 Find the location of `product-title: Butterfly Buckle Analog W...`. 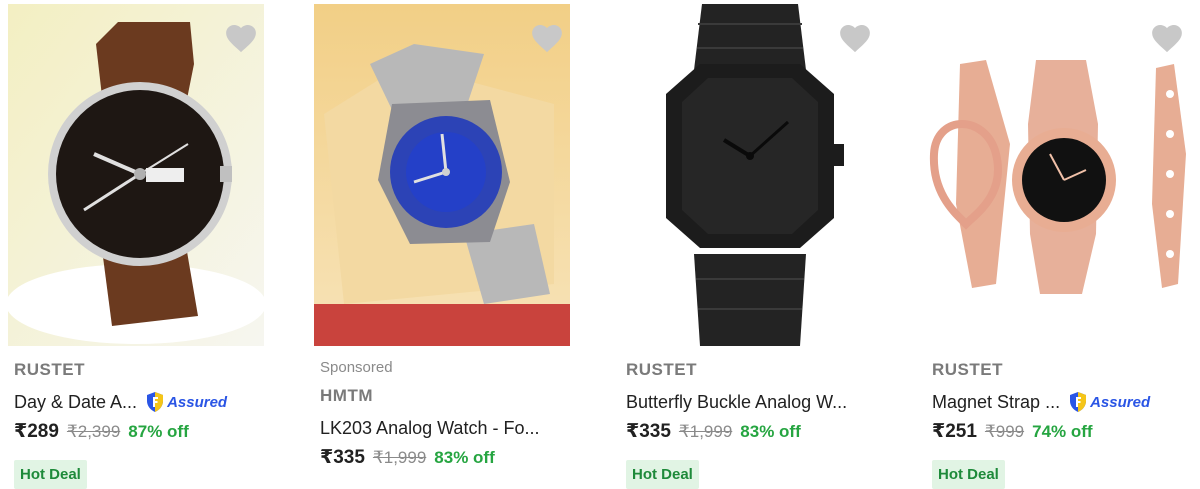

product-title: Butterfly Buckle Analog W... is located at coordinates (736, 402).